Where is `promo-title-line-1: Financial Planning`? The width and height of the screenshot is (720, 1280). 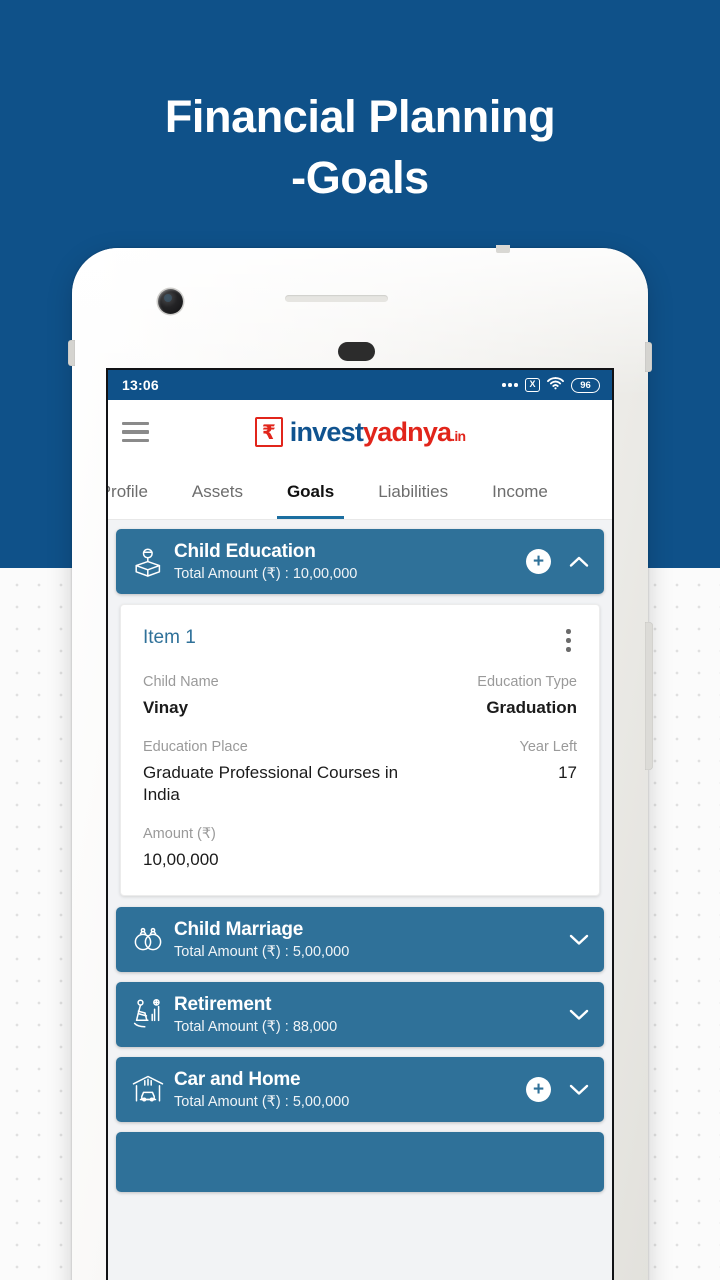 promo-title-line-1: Financial Planning is located at coordinates (360, 116).